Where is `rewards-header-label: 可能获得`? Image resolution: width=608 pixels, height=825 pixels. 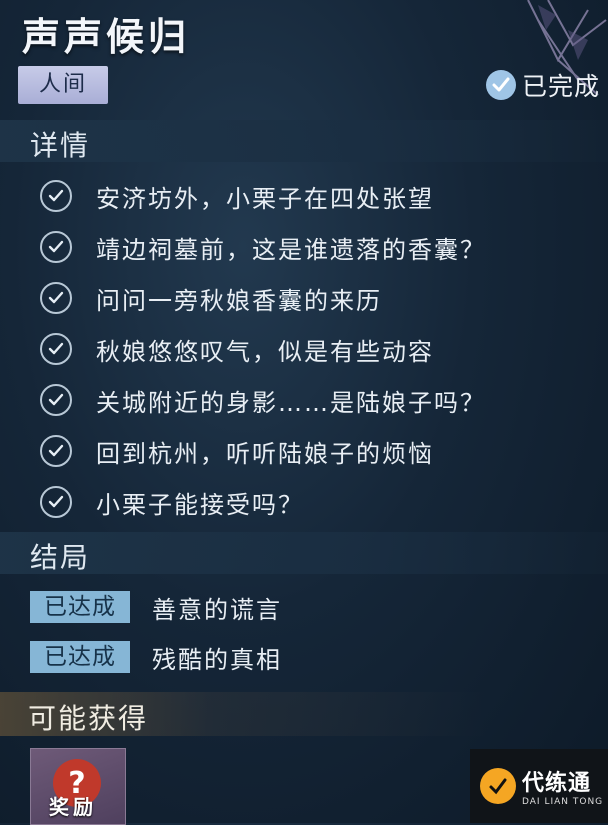
rewards-header-label: 可能获得 is located at coordinates (88, 718).